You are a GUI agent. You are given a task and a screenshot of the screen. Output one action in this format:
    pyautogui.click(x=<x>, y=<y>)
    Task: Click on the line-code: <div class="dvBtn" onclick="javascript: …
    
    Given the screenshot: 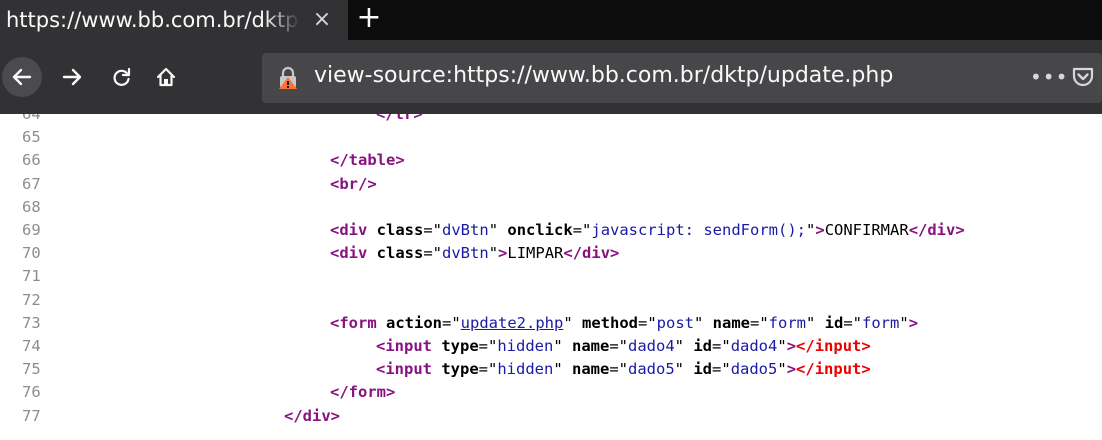 What is the action you would take?
    pyautogui.click(x=647, y=230)
    